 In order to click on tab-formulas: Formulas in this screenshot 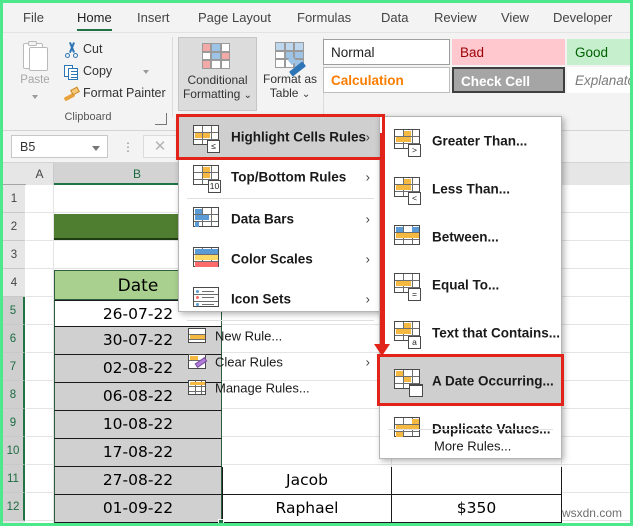, I will do `click(324, 18)`.